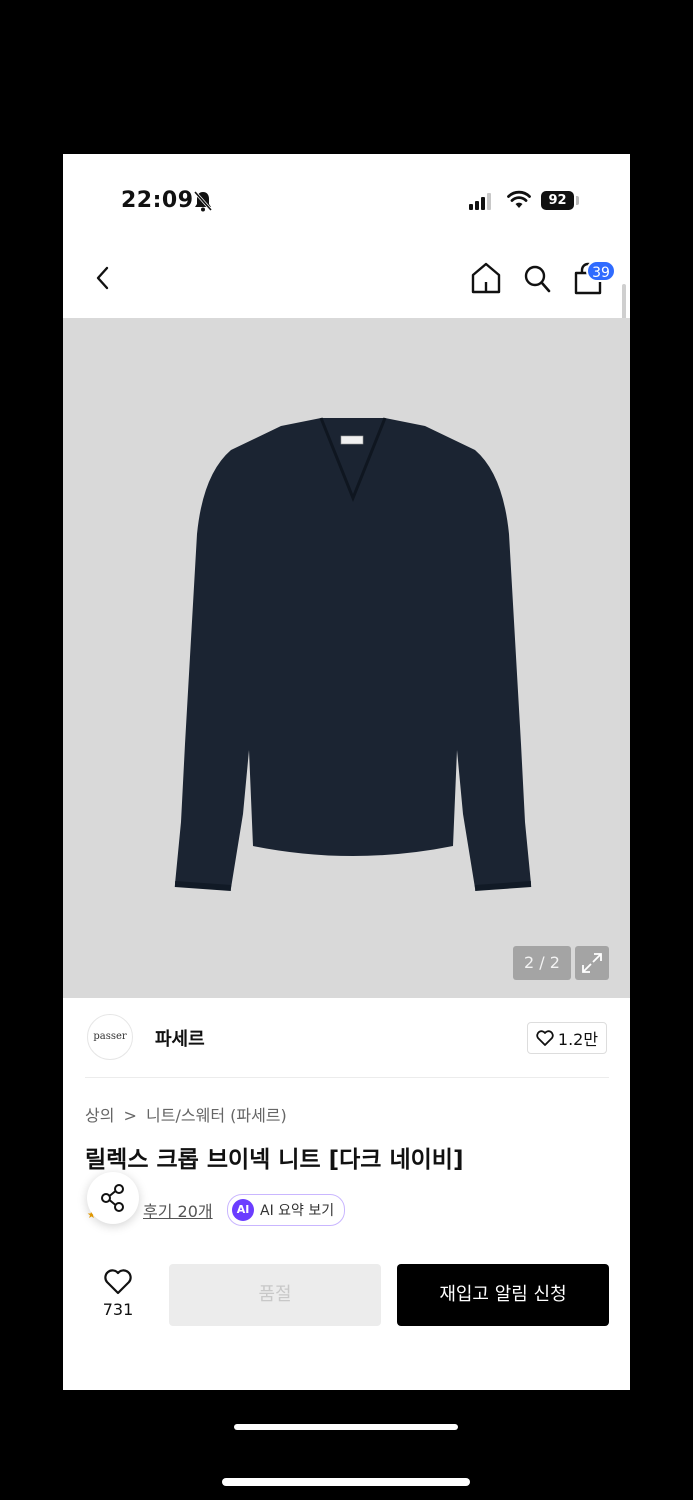 This screenshot has height=1500, width=693. I want to click on battery-icon: 92, so click(557, 200).